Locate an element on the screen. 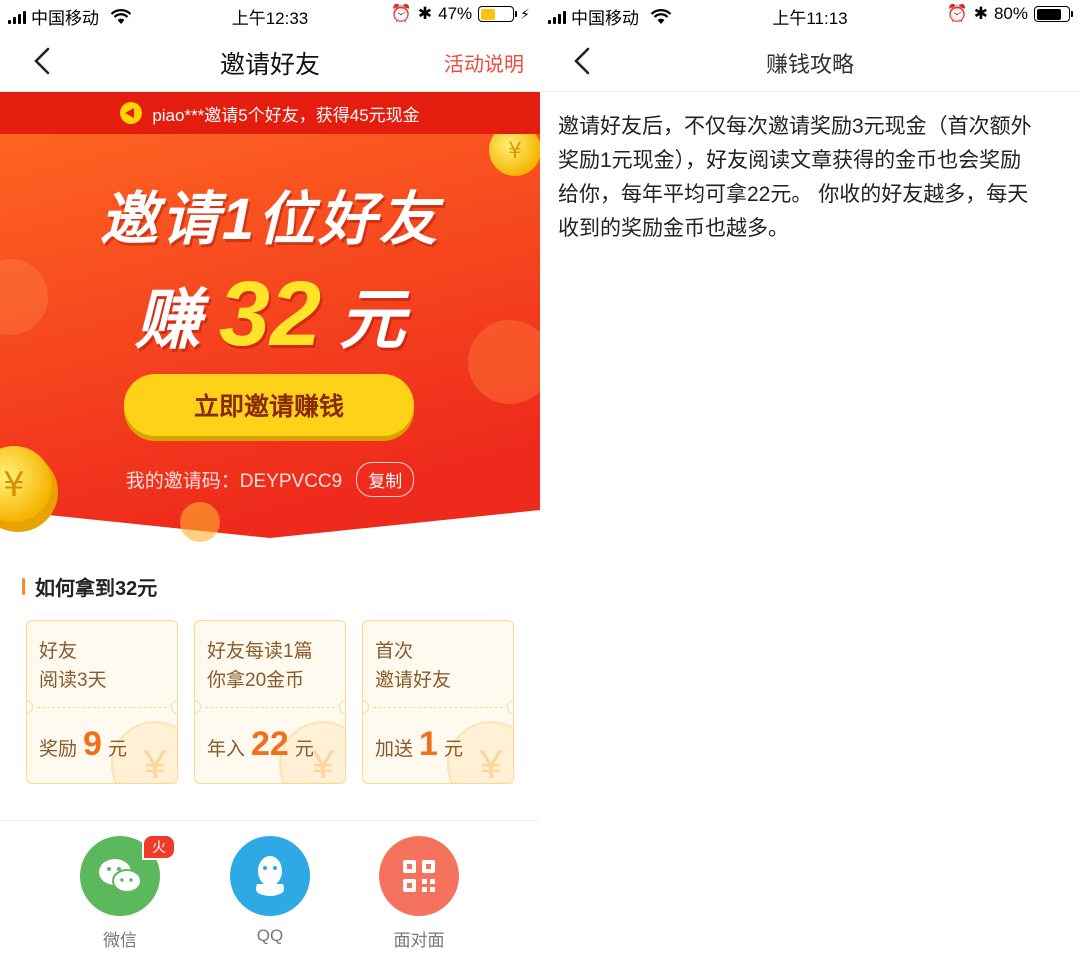  invite-ticker: piao***邀请5个好友，获得45元现金 is located at coordinates (270, 113).